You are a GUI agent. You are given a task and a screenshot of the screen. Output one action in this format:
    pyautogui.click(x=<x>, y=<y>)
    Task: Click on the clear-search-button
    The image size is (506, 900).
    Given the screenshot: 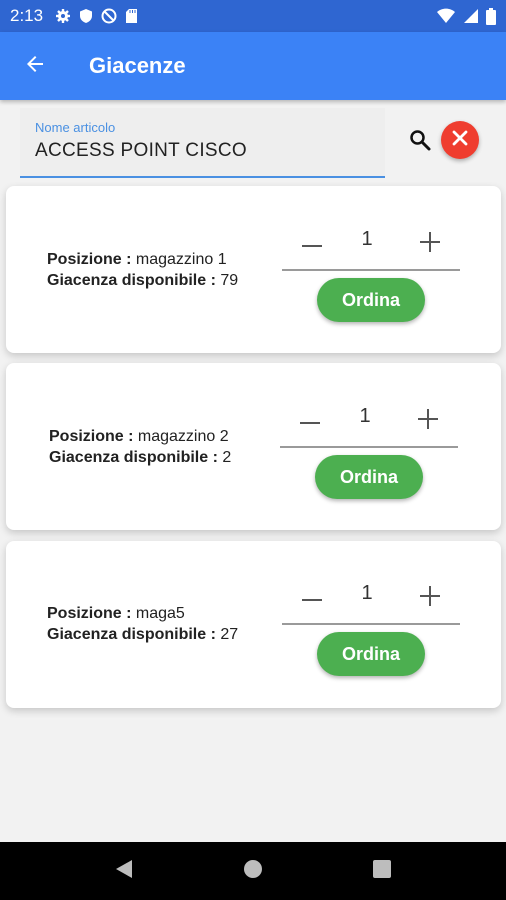 What is the action you would take?
    pyautogui.click(x=460, y=140)
    